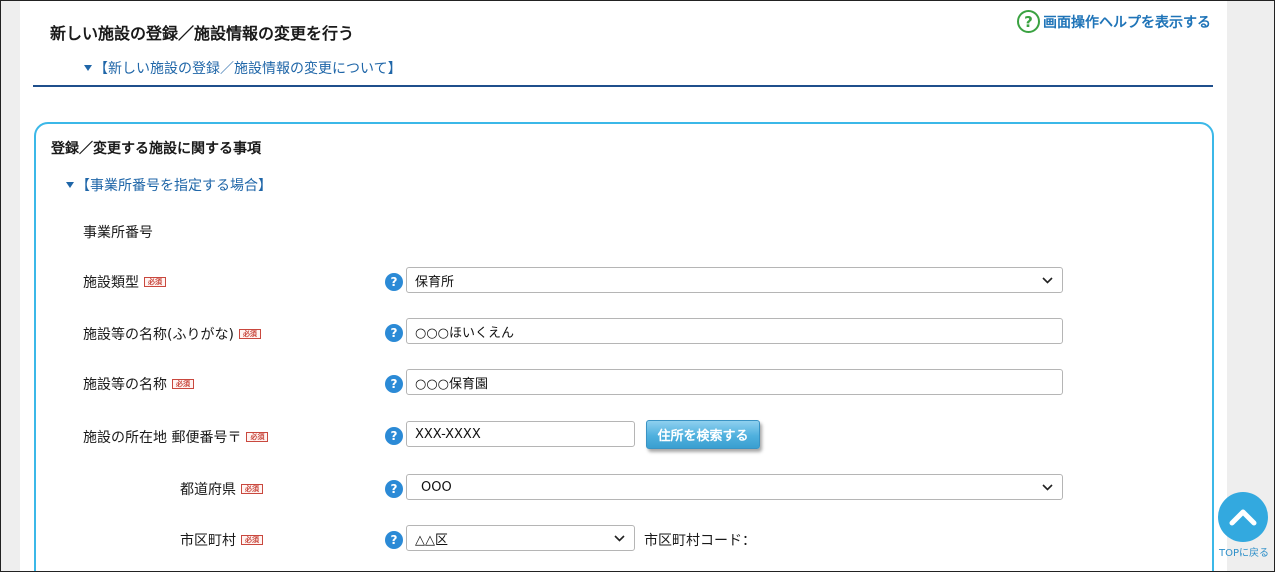 The width and height of the screenshot is (1275, 572). I want to click on name-kana-label-text: 施設等の名称(ふりがな), so click(158, 335).